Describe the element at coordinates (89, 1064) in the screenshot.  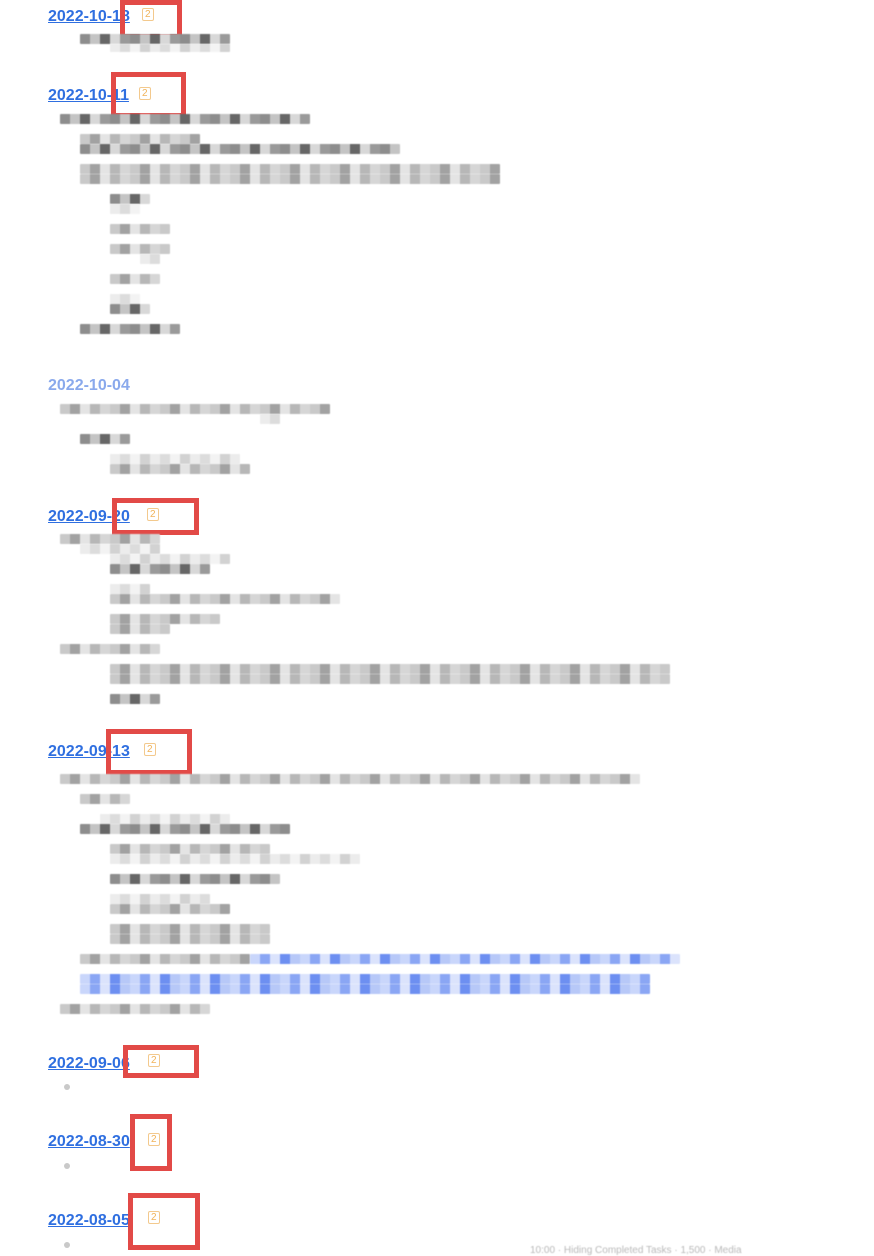
I see `date-link-2022-09-06: 2022-09-06` at that location.